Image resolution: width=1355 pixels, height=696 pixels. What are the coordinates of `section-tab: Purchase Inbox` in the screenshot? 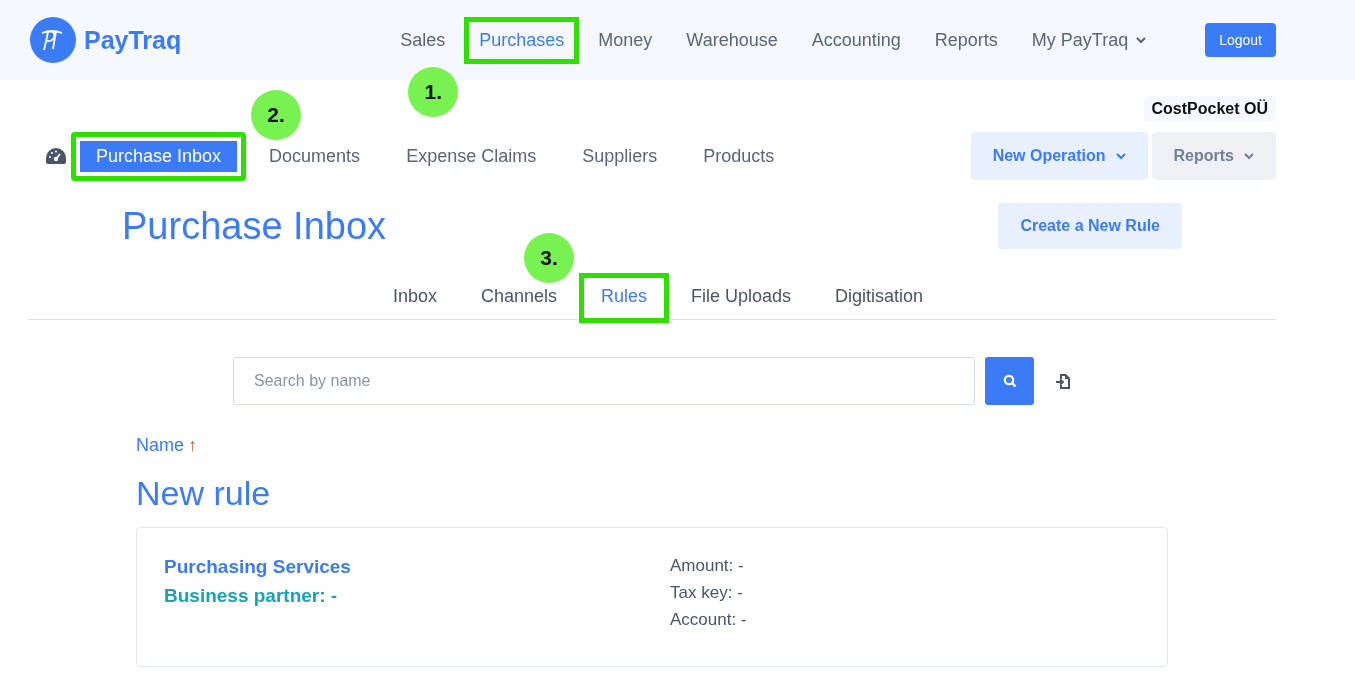 It's located at (159, 156).